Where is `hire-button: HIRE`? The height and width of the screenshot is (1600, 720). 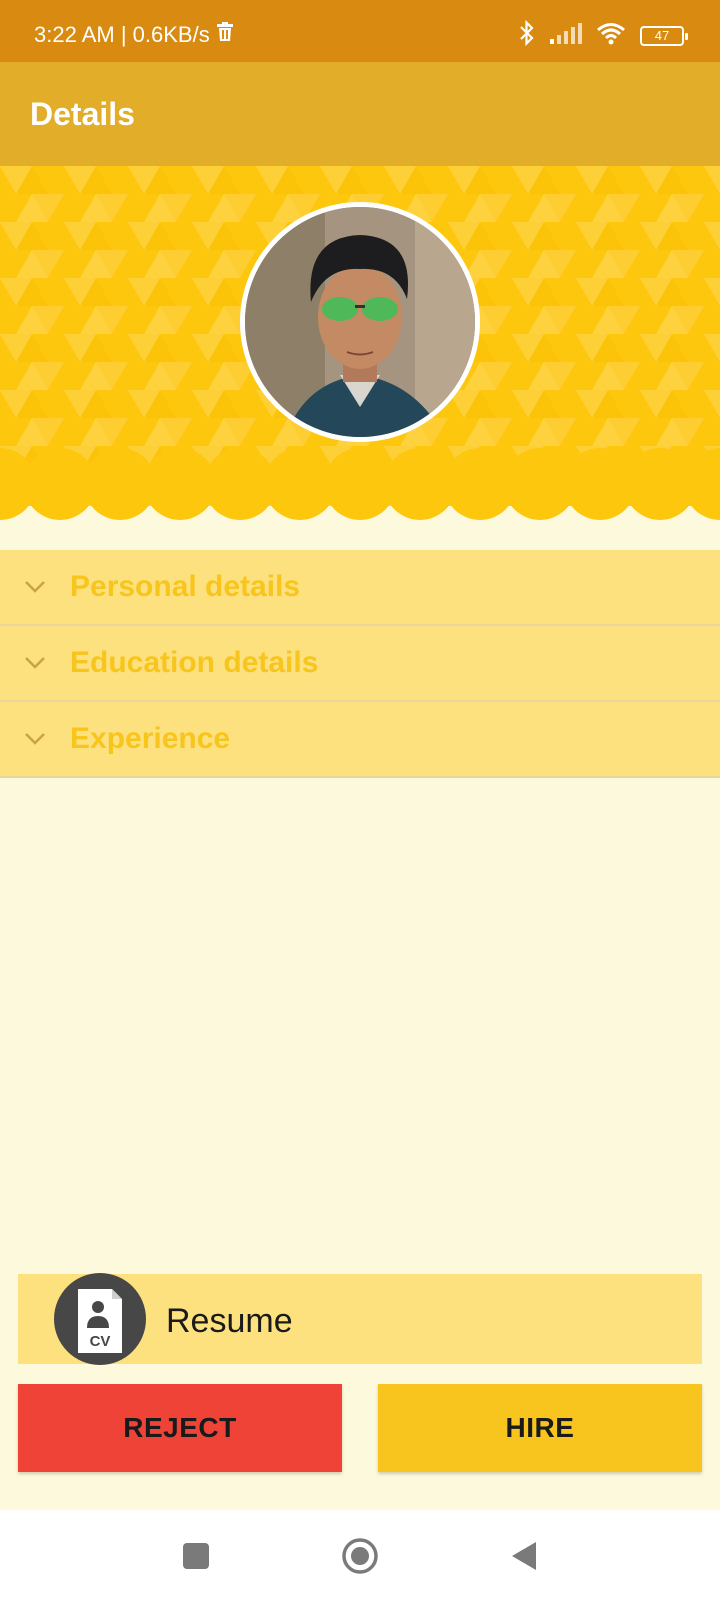 hire-button: HIRE is located at coordinates (540, 1428).